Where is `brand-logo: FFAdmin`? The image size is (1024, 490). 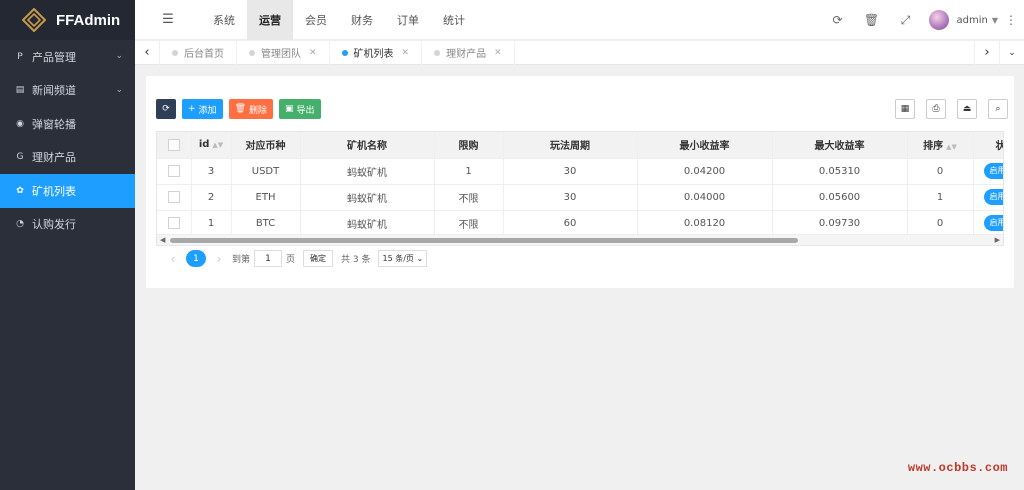 brand-logo: FFAdmin is located at coordinates (67, 20).